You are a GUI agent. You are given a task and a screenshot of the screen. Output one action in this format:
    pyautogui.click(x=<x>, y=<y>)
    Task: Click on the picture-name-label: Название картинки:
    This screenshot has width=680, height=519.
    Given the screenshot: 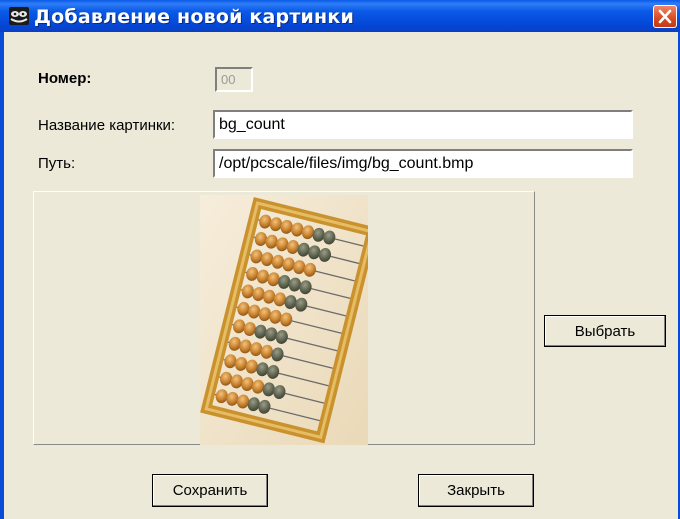 What is the action you would take?
    pyautogui.click(x=107, y=125)
    